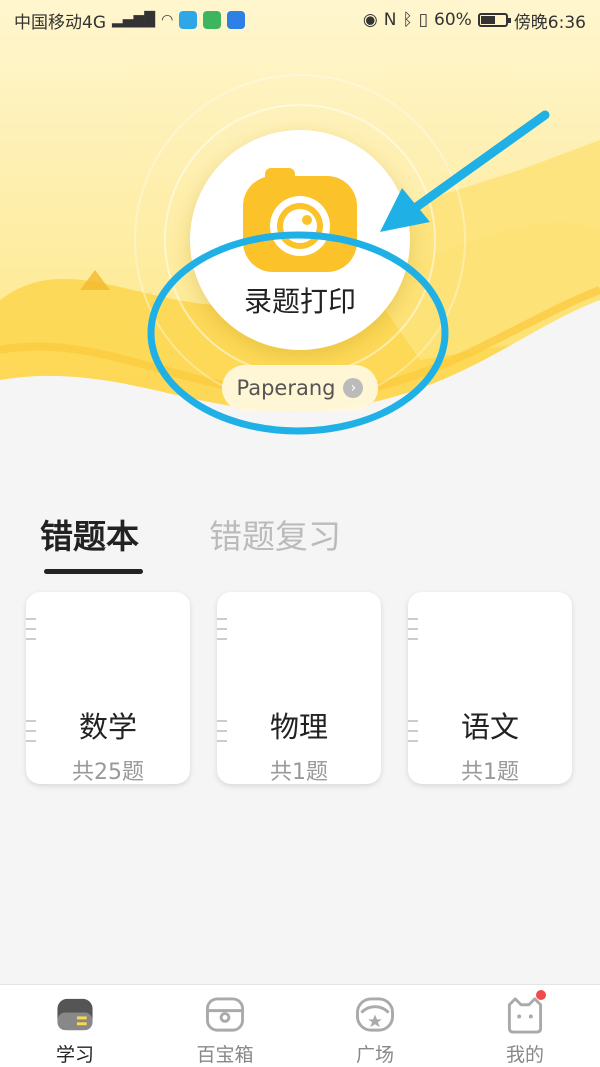 The width and height of the screenshot is (600, 1067). What do you see at coordinates (60, 22) in the screenshot?
I see `carrier-label: 中国移动4G` at bounding box center [60, 22].